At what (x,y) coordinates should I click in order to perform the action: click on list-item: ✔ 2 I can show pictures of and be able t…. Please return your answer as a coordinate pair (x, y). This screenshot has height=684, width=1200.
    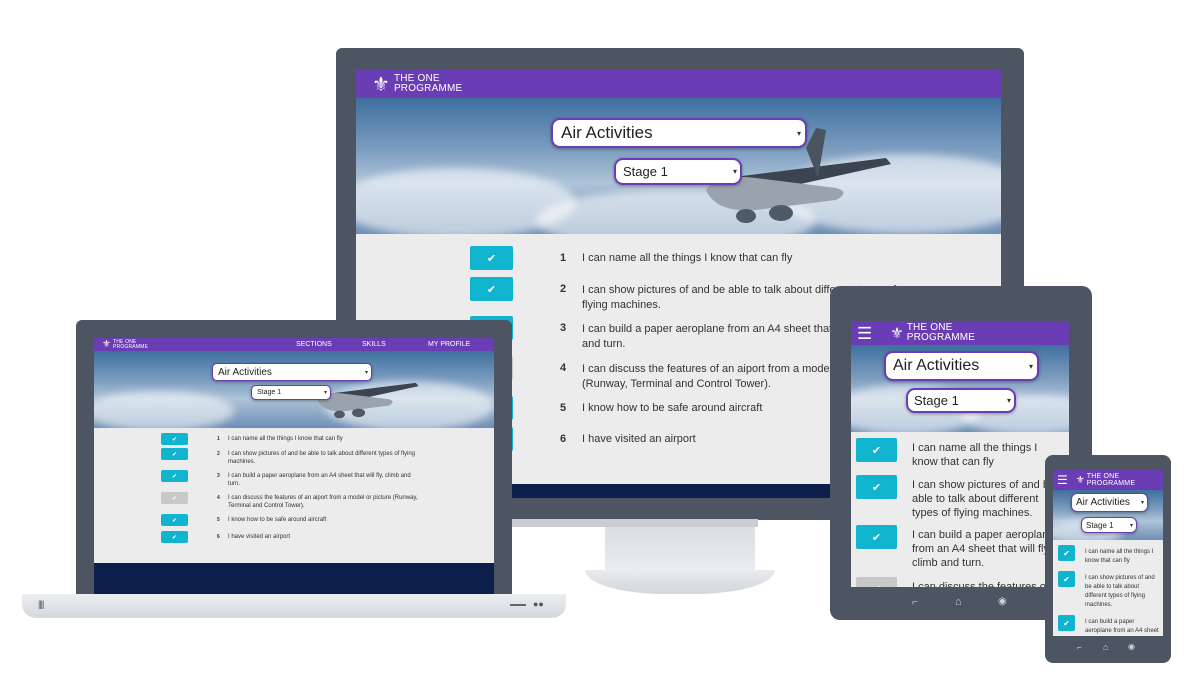
    Looking at the image, I should click on (289, 457).